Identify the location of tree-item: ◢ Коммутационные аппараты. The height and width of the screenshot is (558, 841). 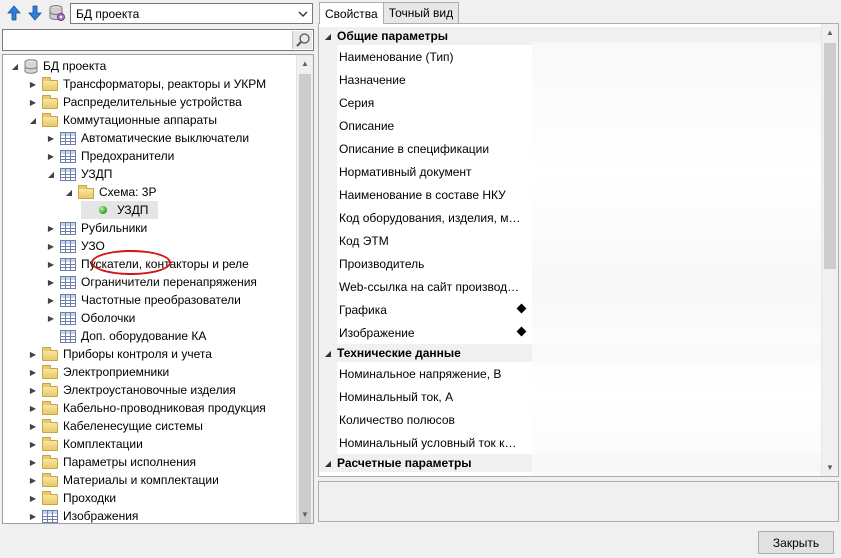
(122, 120).